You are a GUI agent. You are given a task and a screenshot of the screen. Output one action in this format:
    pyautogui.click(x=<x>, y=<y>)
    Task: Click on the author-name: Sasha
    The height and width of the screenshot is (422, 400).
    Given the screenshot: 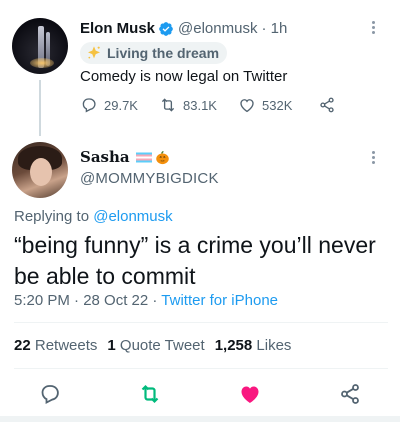 What is the action you would take?
    pyautogui.click(x=105, y=157)
    